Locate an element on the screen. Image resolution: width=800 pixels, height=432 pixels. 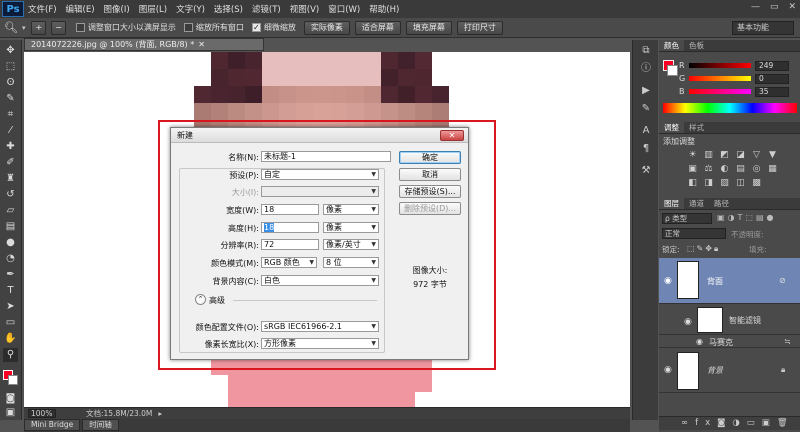
tool-presets-icon: ⚒ is located at coordinates (646, 171).